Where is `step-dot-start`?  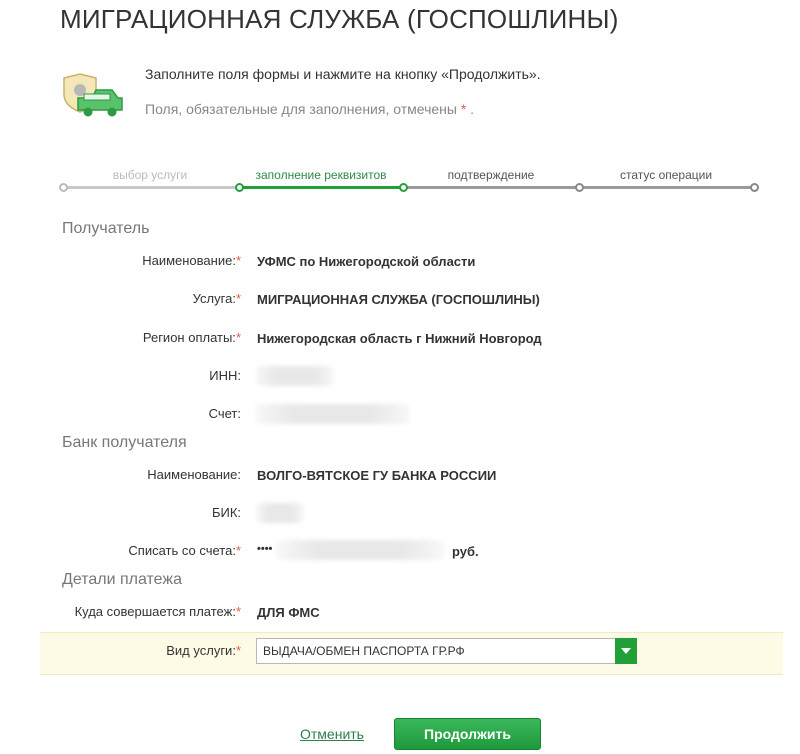 step-dot-start is located at coordinates (63, 187).